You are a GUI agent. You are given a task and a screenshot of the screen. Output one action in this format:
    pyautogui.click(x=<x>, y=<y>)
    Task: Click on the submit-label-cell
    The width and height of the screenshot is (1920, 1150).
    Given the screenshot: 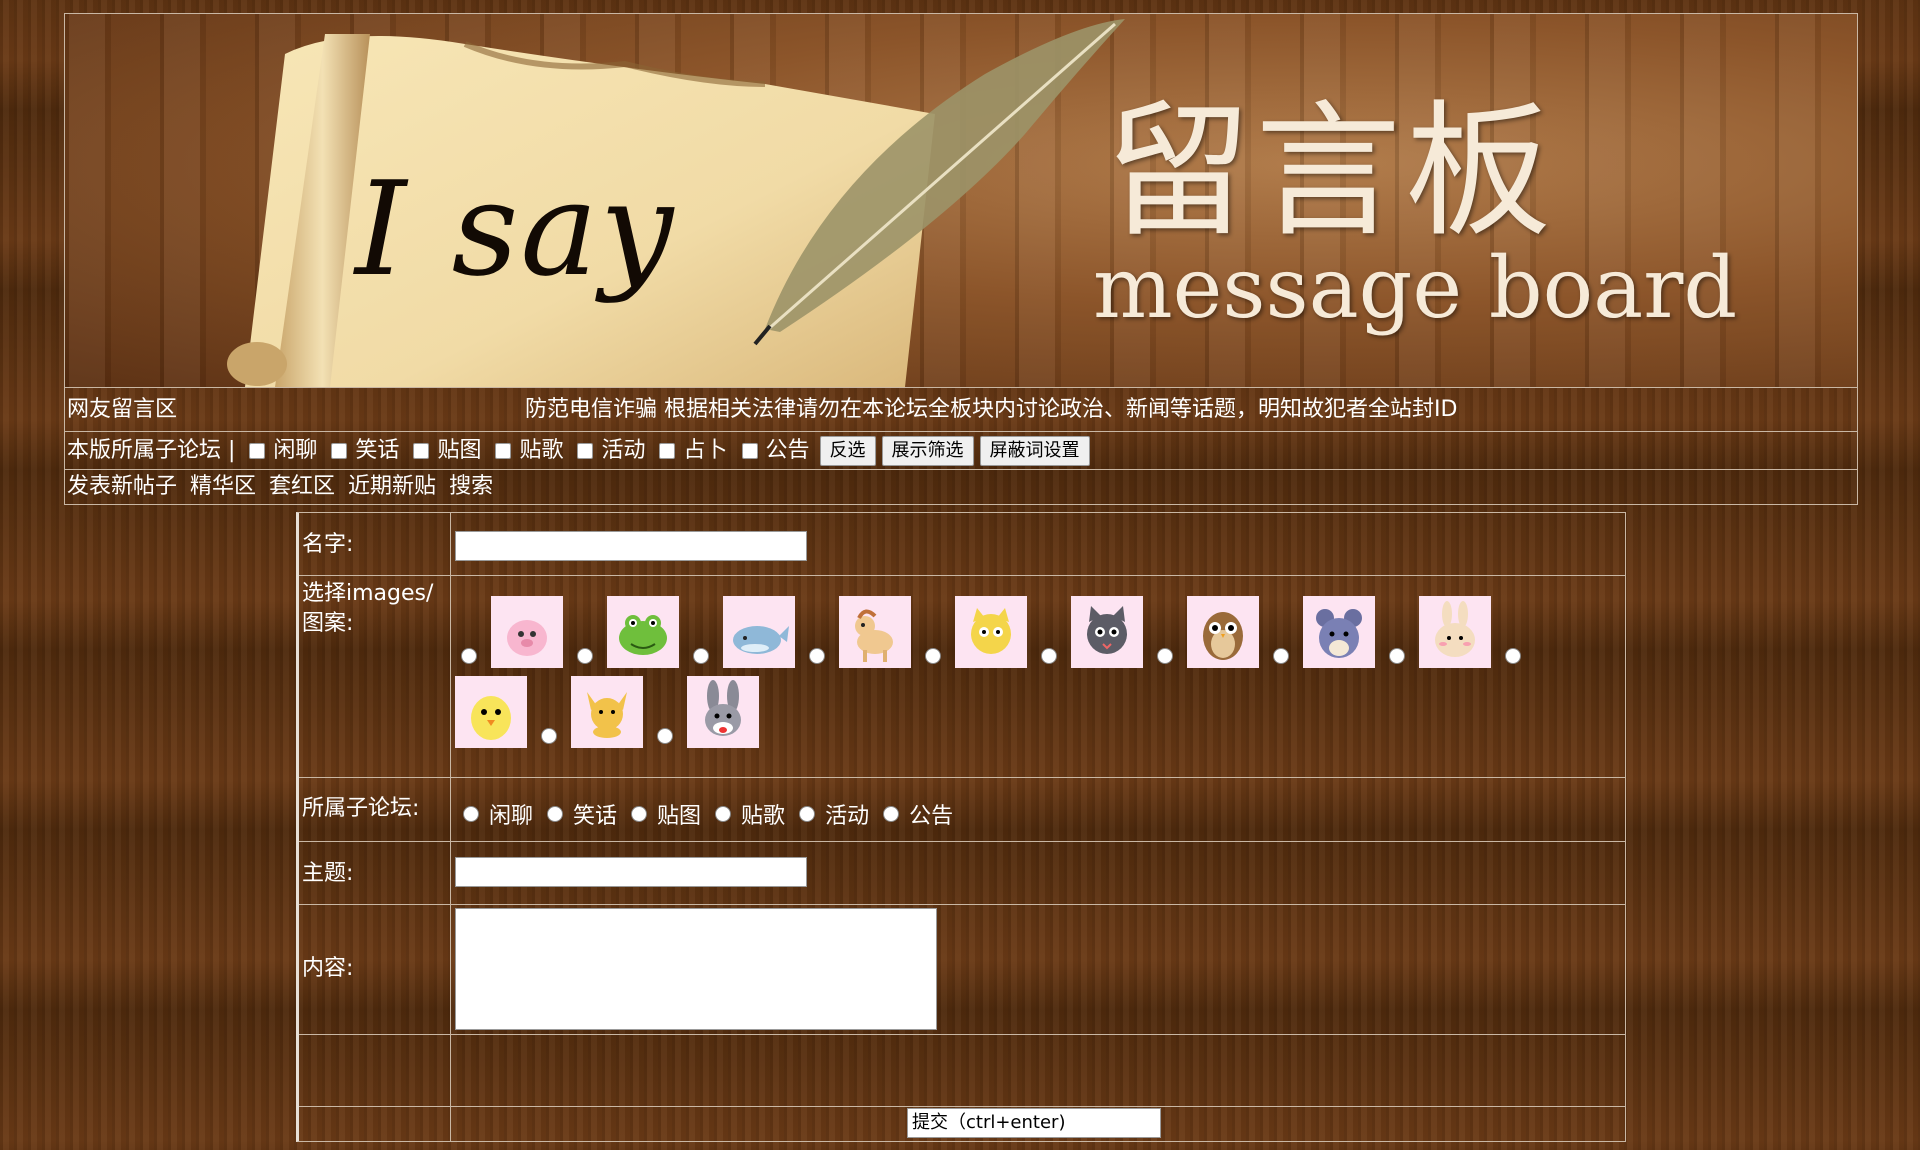 What is the action you would take?
    pyautogui.click(x=375, y=1124)
    